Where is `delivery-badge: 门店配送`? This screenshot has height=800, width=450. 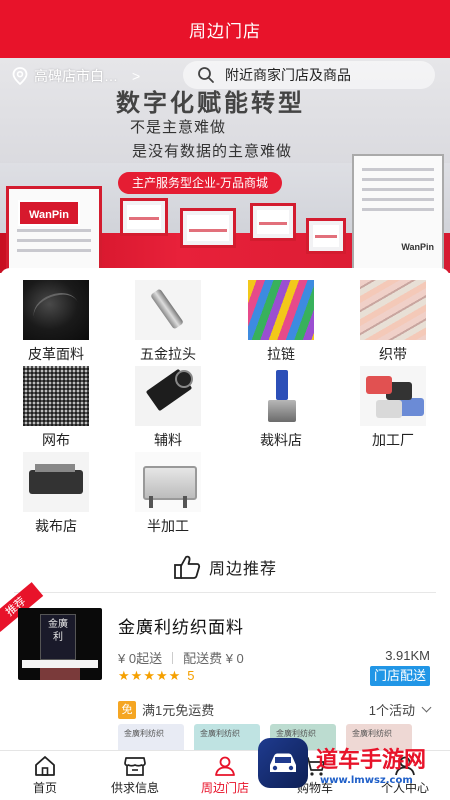 delivery-badge: 门店配送 is located at coordinates (399, 676).